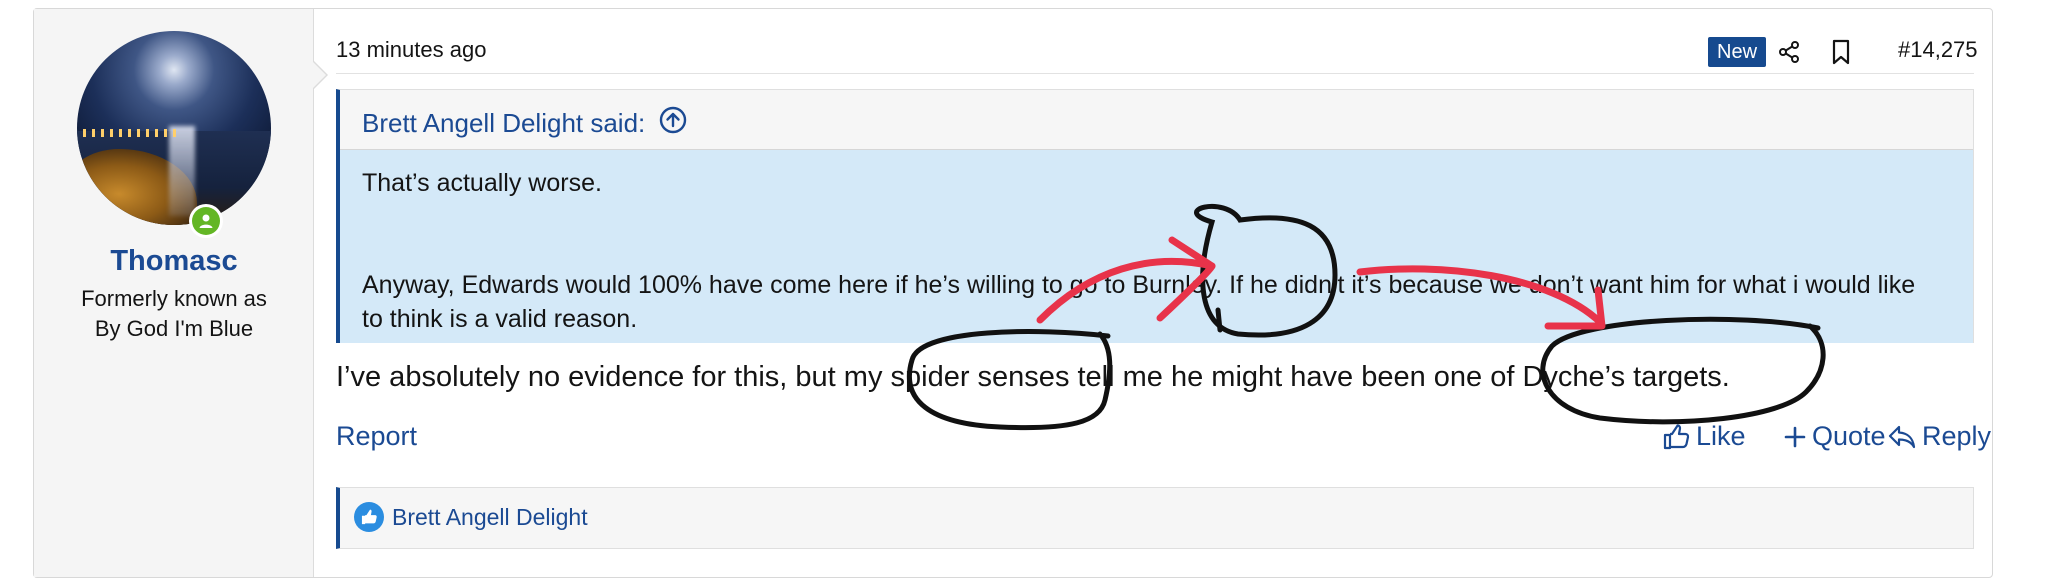 The height and width of the screenshot is (578, 2048). I want to click on like-reaction-icon, so click(369, 517).